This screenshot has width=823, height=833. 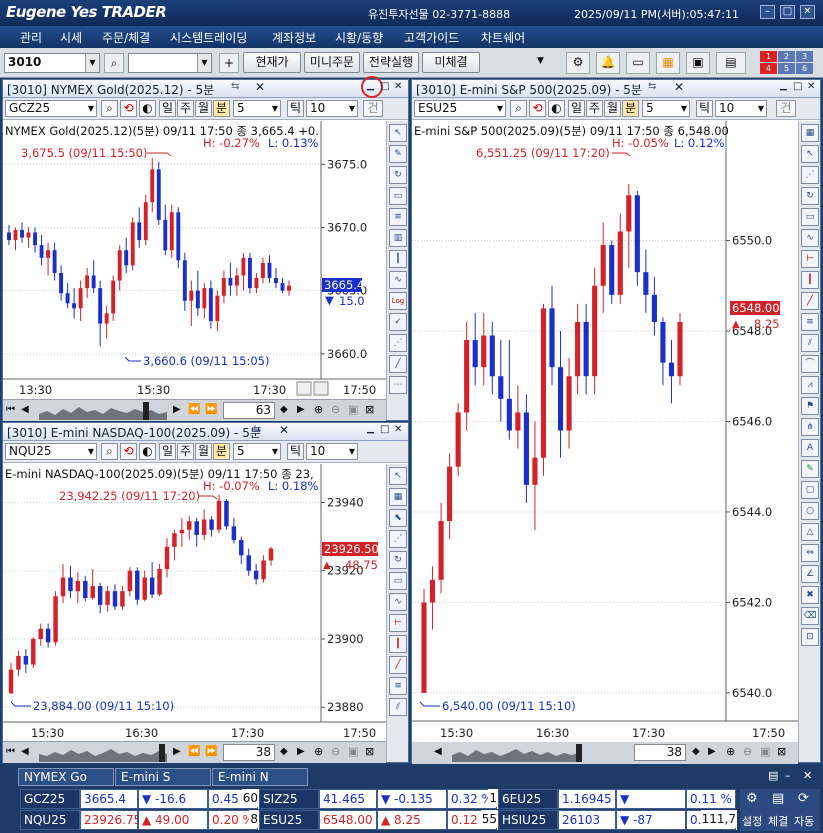 I want to click on tool-angle-icon: ∠, so click(x=810, y=574).